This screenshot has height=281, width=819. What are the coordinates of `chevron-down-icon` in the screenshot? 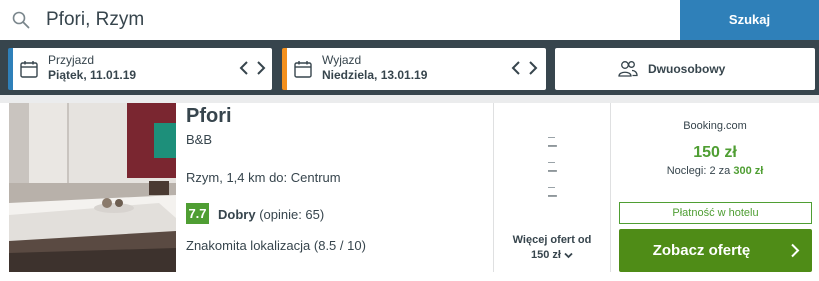 It's located at (568, 255).